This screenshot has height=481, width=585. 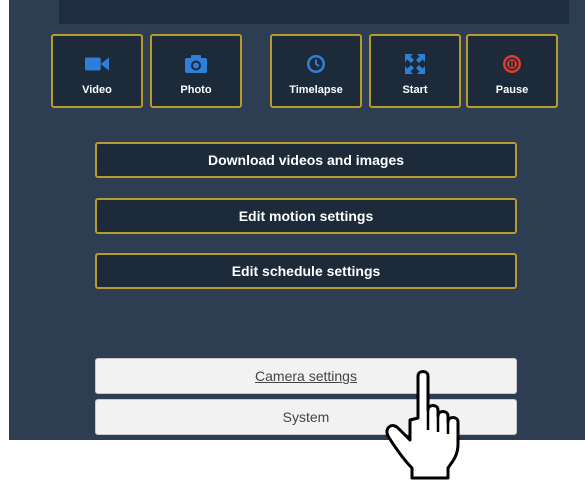 What do you see at coordinates (97, 90) in the screenshot?
I see `video-label: Video` at bounding box center [97, 90].